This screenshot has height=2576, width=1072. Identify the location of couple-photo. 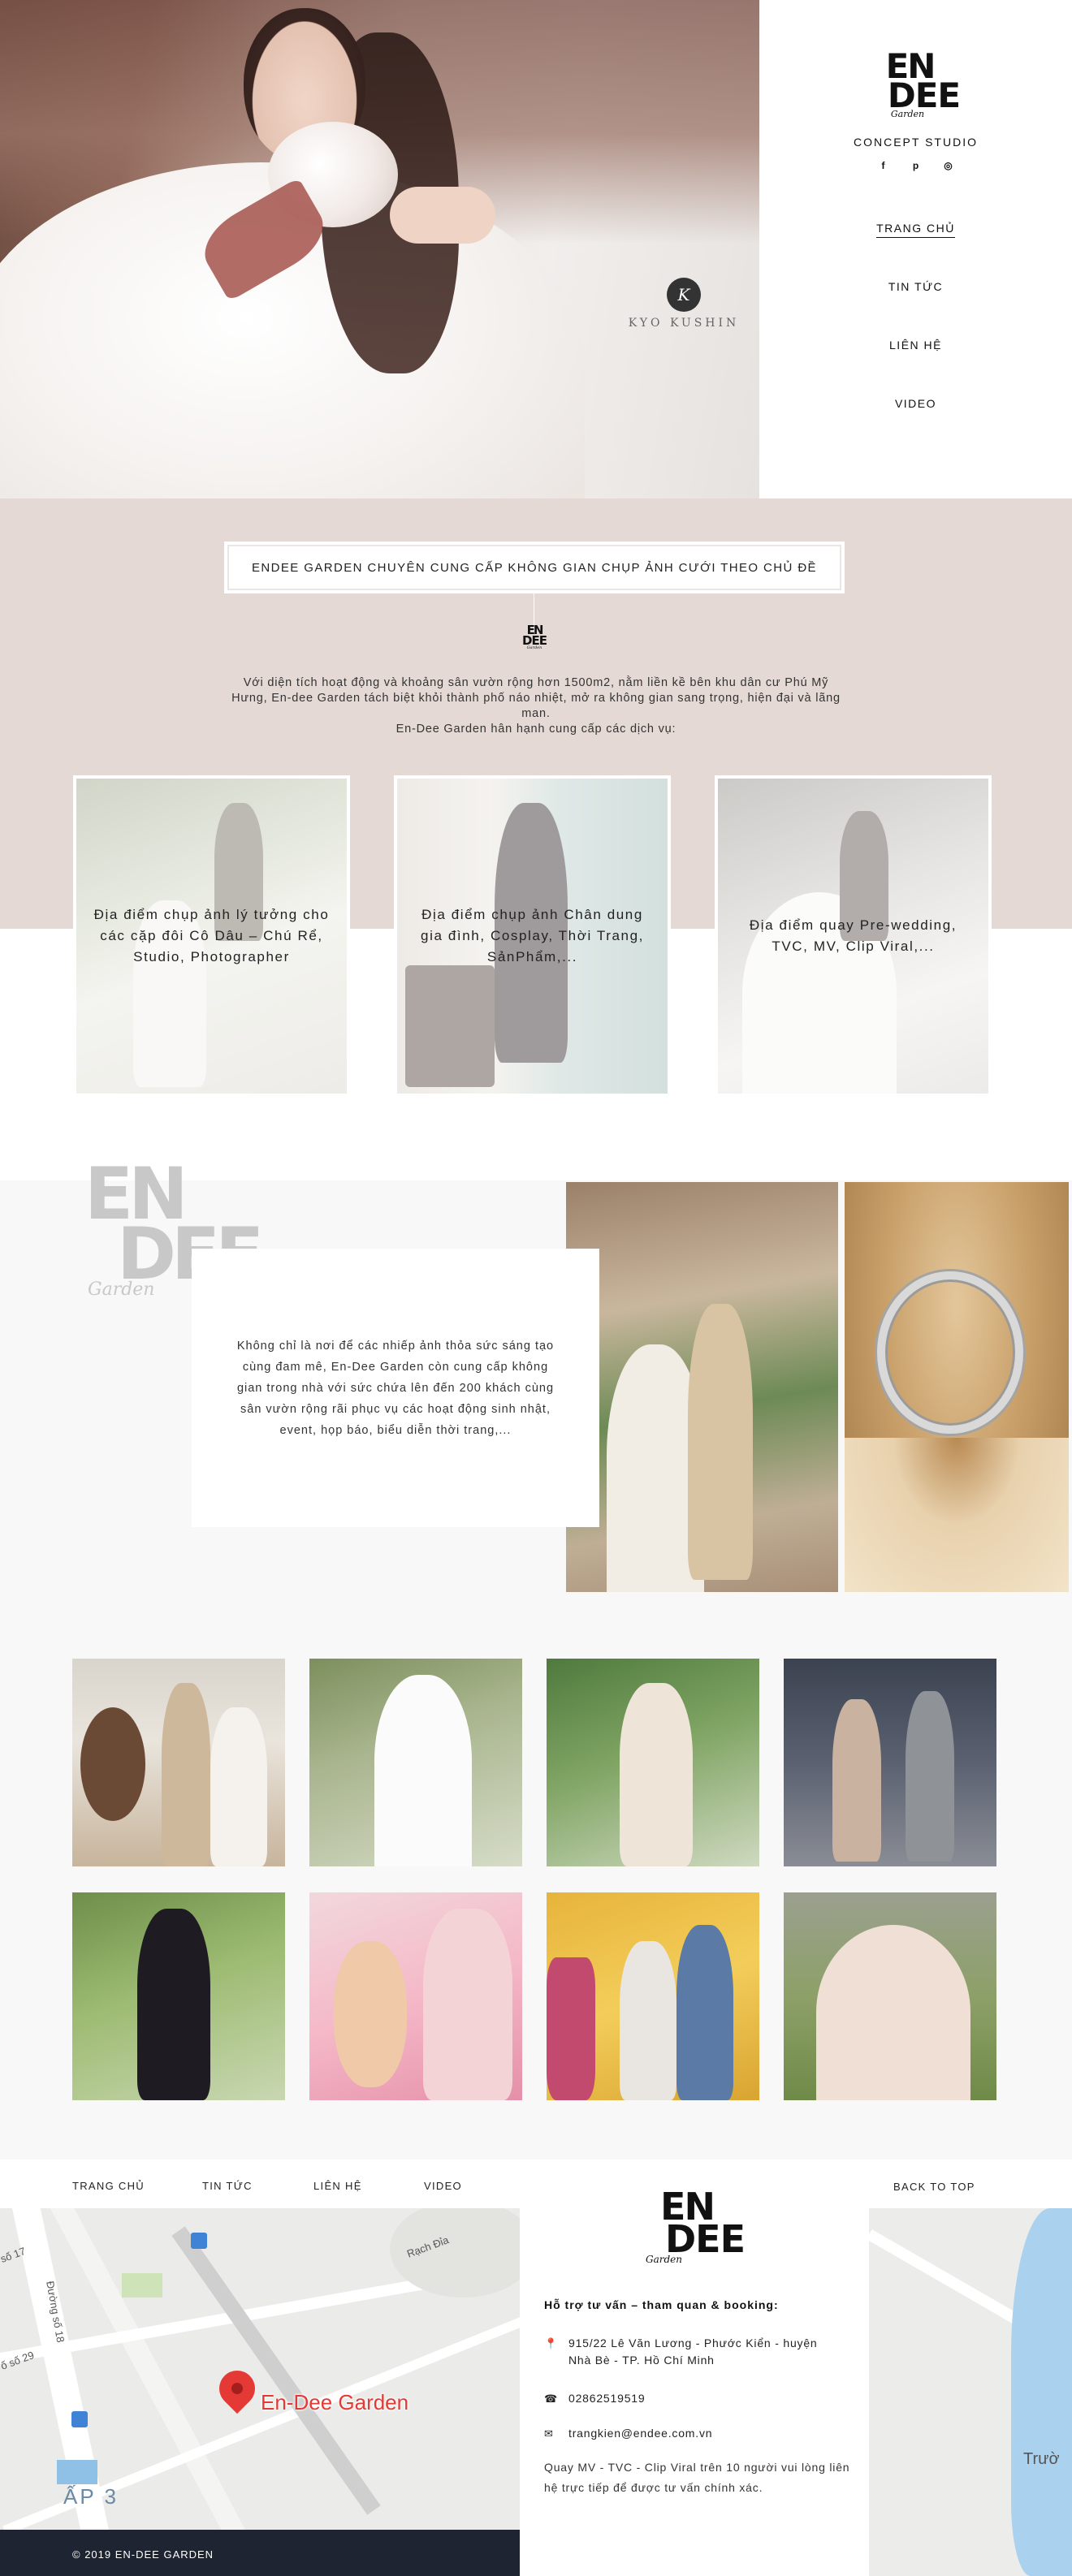
(702, 1387).